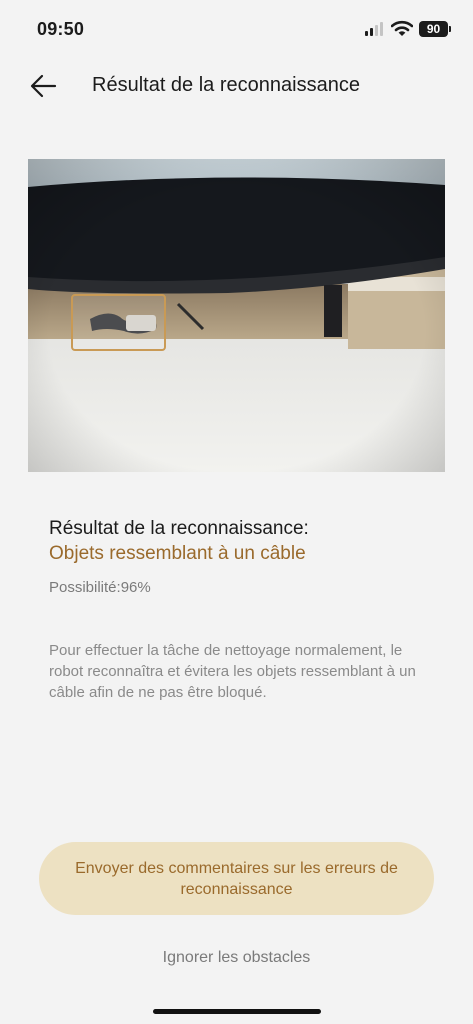 The height and width of the screenshot is (1024, 473). What do you see at coordinates (61, 29) in the screenshot?
I see `status-time: 09:50` at bounding box center [61, 29].